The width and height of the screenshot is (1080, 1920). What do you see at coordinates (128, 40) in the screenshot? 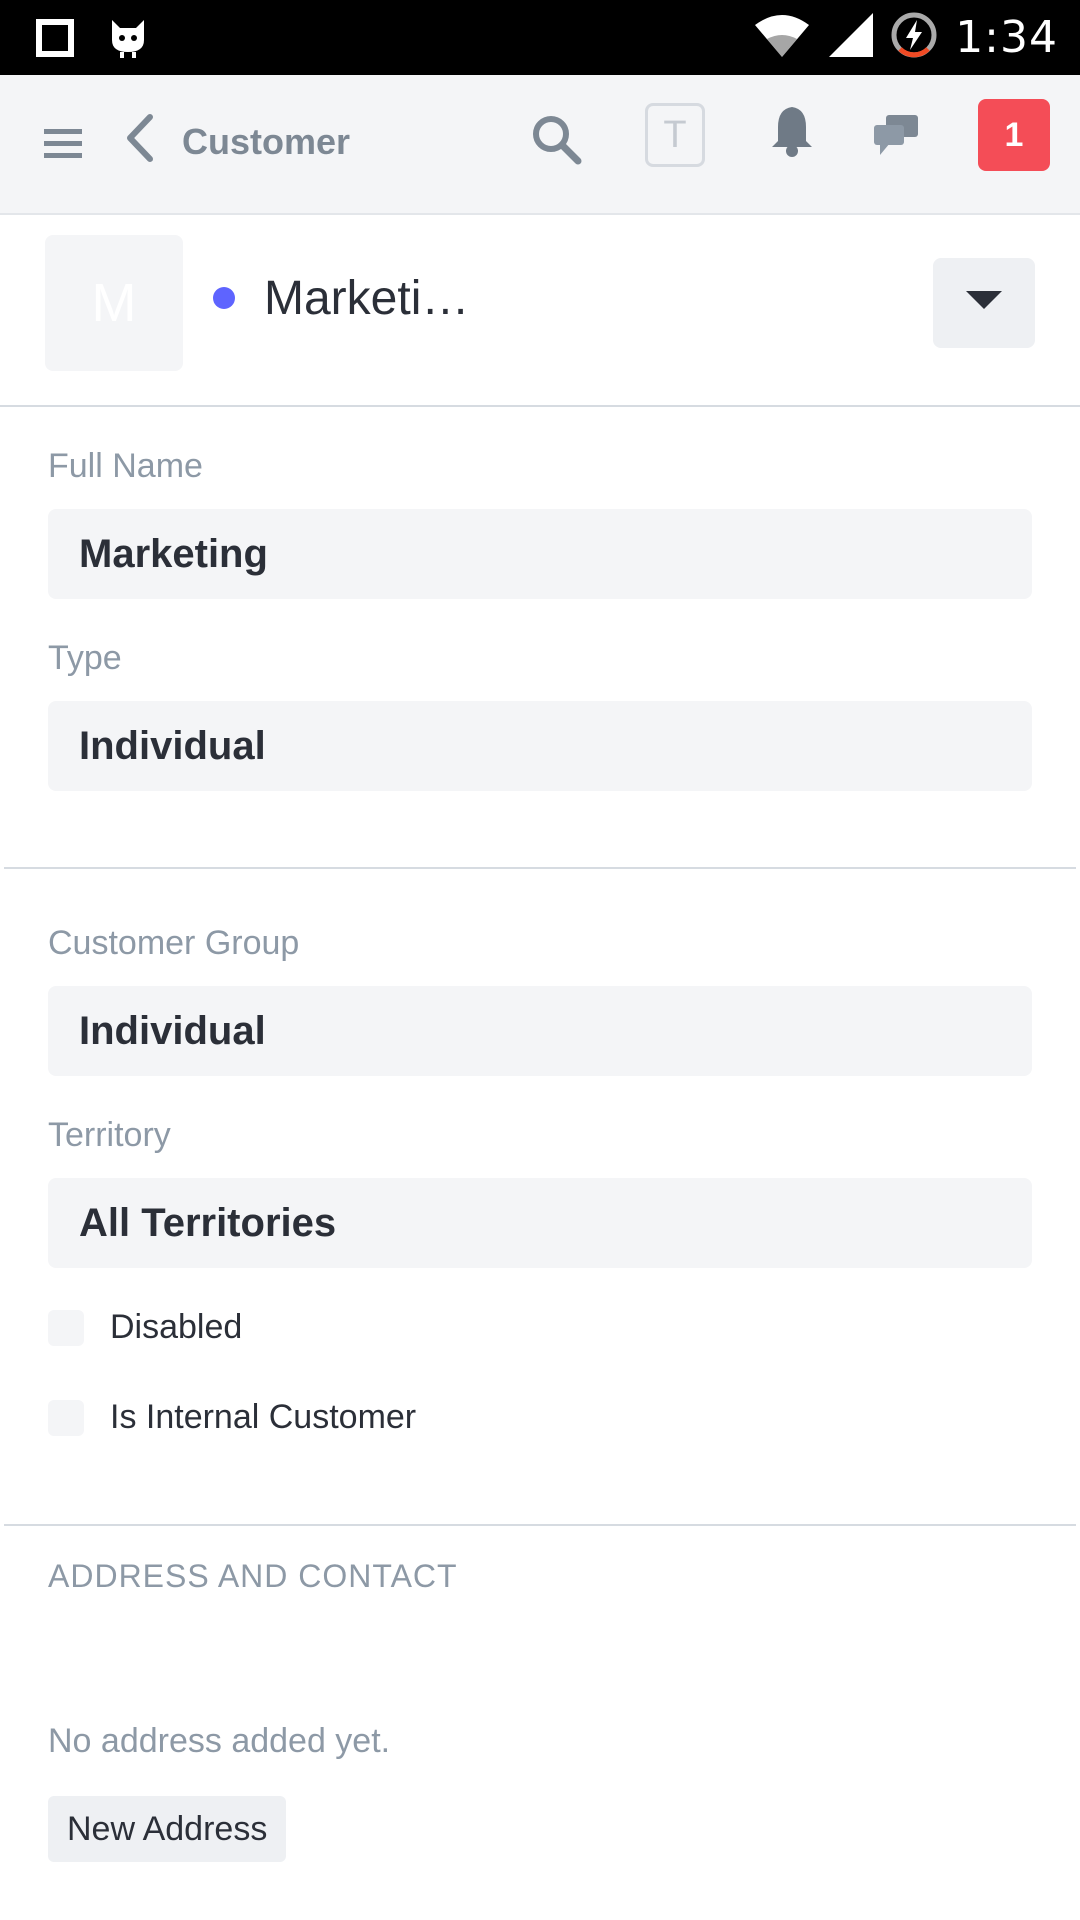
I see `cat-notification-icon` at bounding box center [128, 40].